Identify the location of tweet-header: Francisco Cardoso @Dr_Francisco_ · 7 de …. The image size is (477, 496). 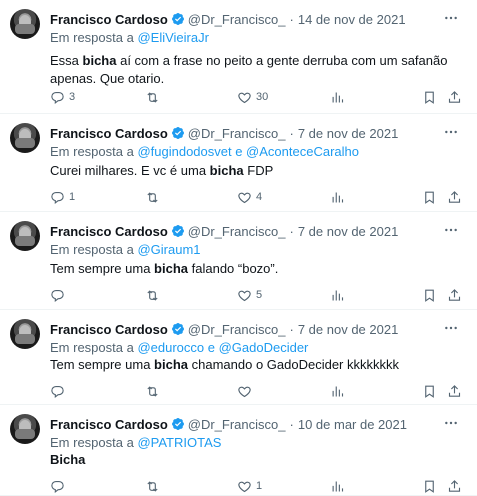
(224, 231).